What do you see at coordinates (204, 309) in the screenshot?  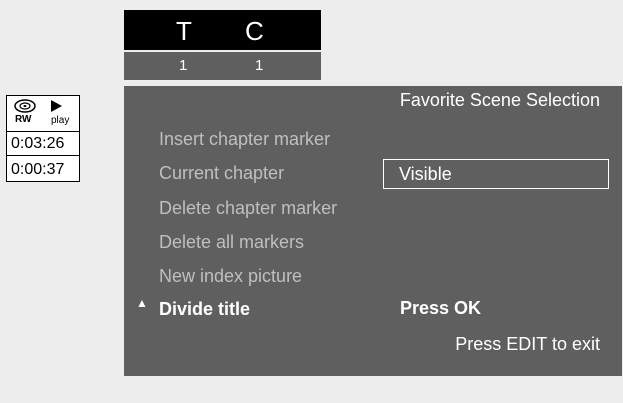 I see `menu-item-divide-title: Divide title` at bounding box center [204, 309].